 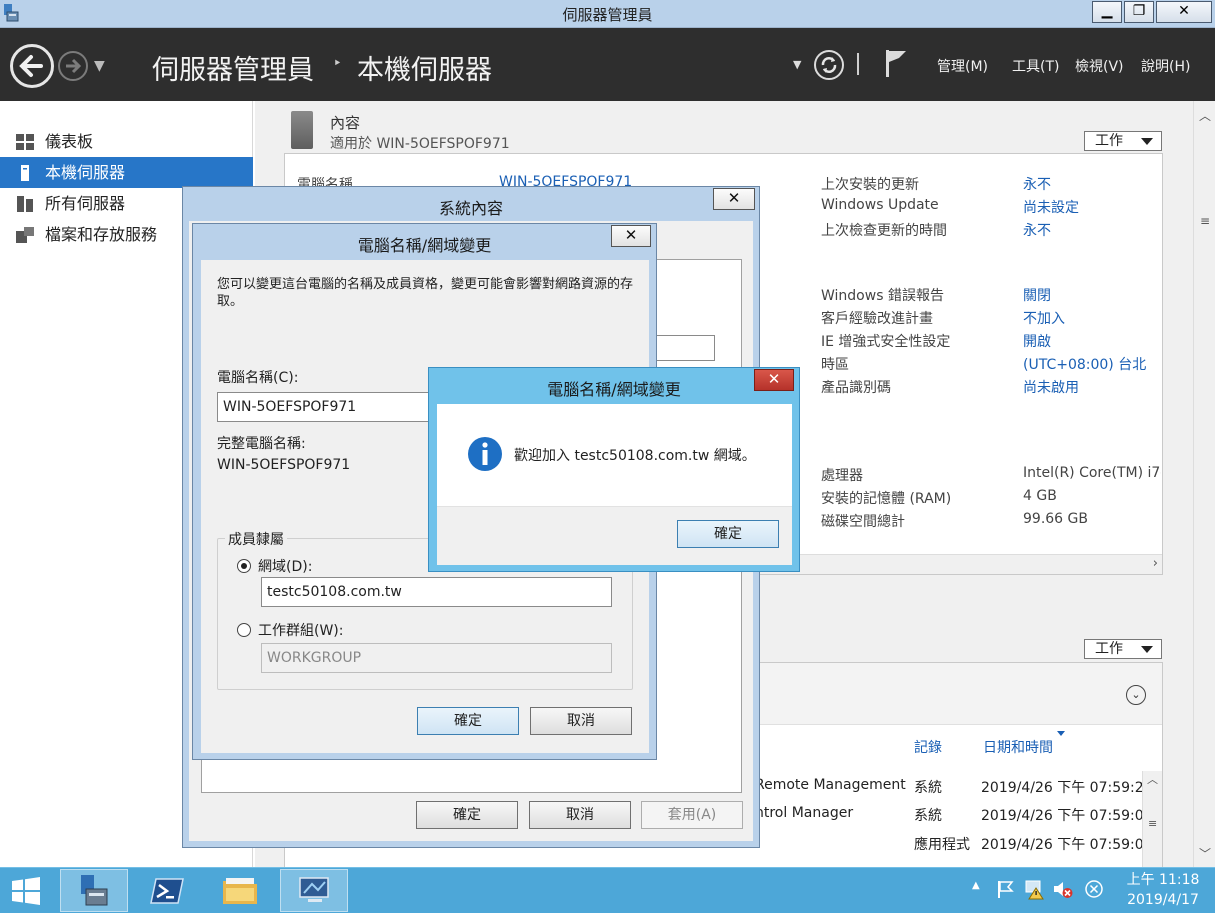 I want to click on prop-label: 安裝的記憶體 (RAM), so click(x=886, y=499).